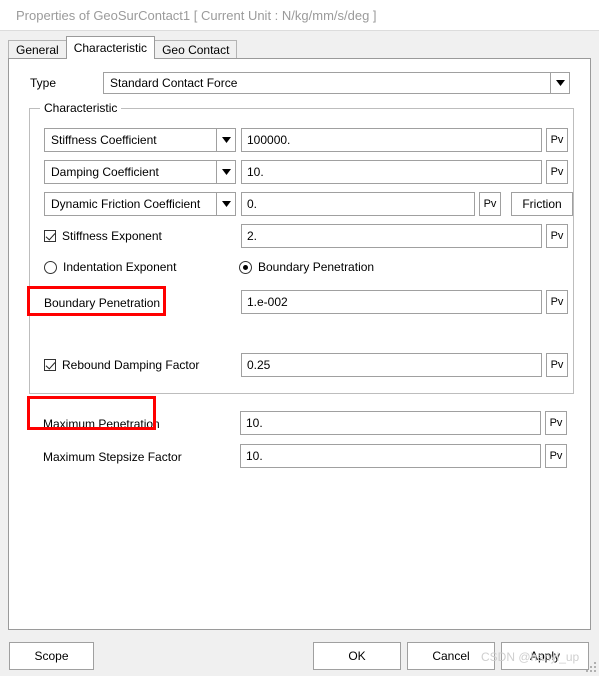 This screenshot has height=676, width=599. Describe the element at coordinates (120, 267) in the screenshot. I see `indentation-exponent-label: Indentation Exponent` at that location.